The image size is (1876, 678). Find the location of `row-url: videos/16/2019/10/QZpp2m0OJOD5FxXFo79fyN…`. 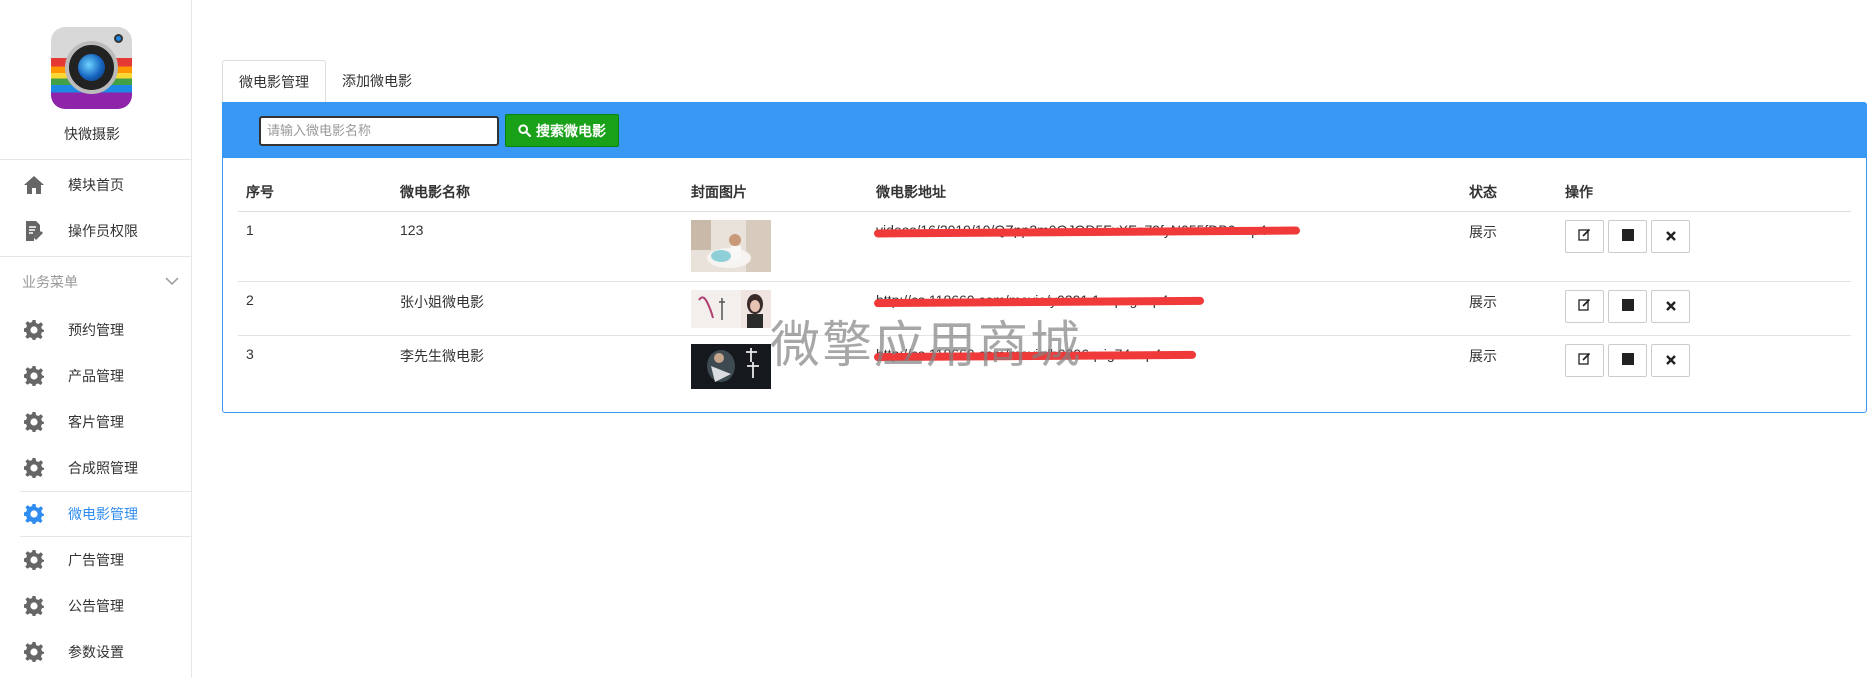

row-url: videos/16/2019/10/QZpp2m0OJOD5FxXFo79fyN… is located at coordinates (1164, 246).